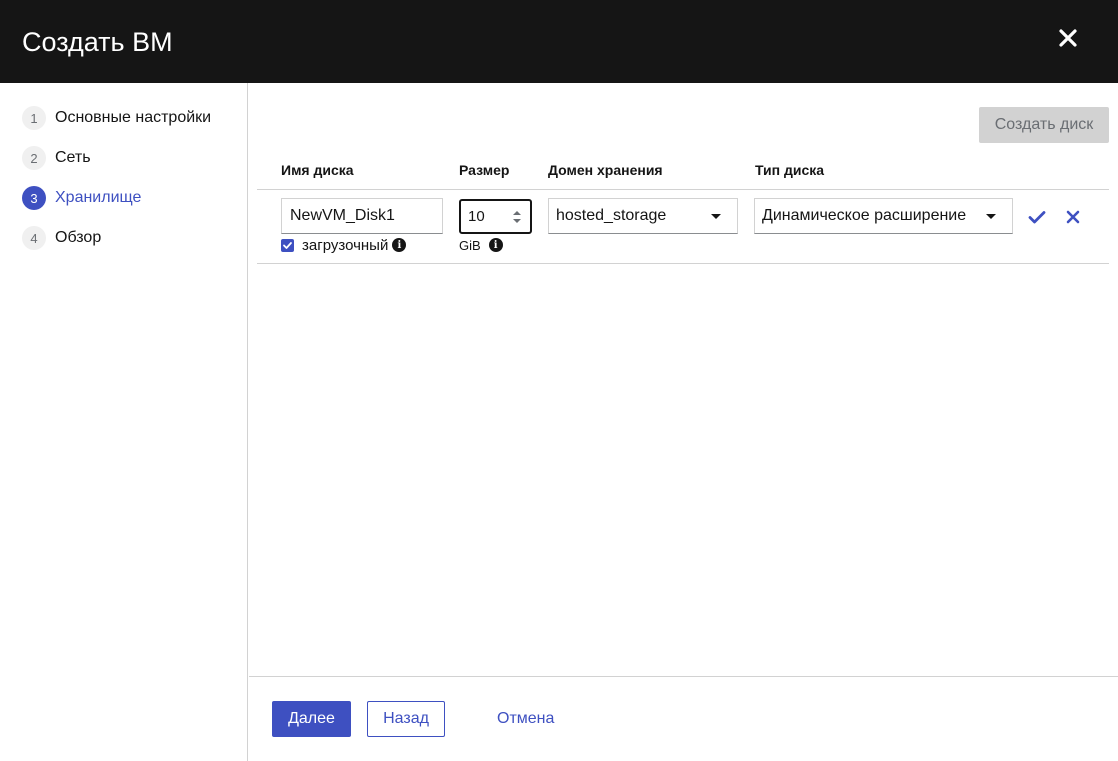 The image size is (1118, 761). I want to click on create-disk-button: Создать диск, so click(1044, 125).